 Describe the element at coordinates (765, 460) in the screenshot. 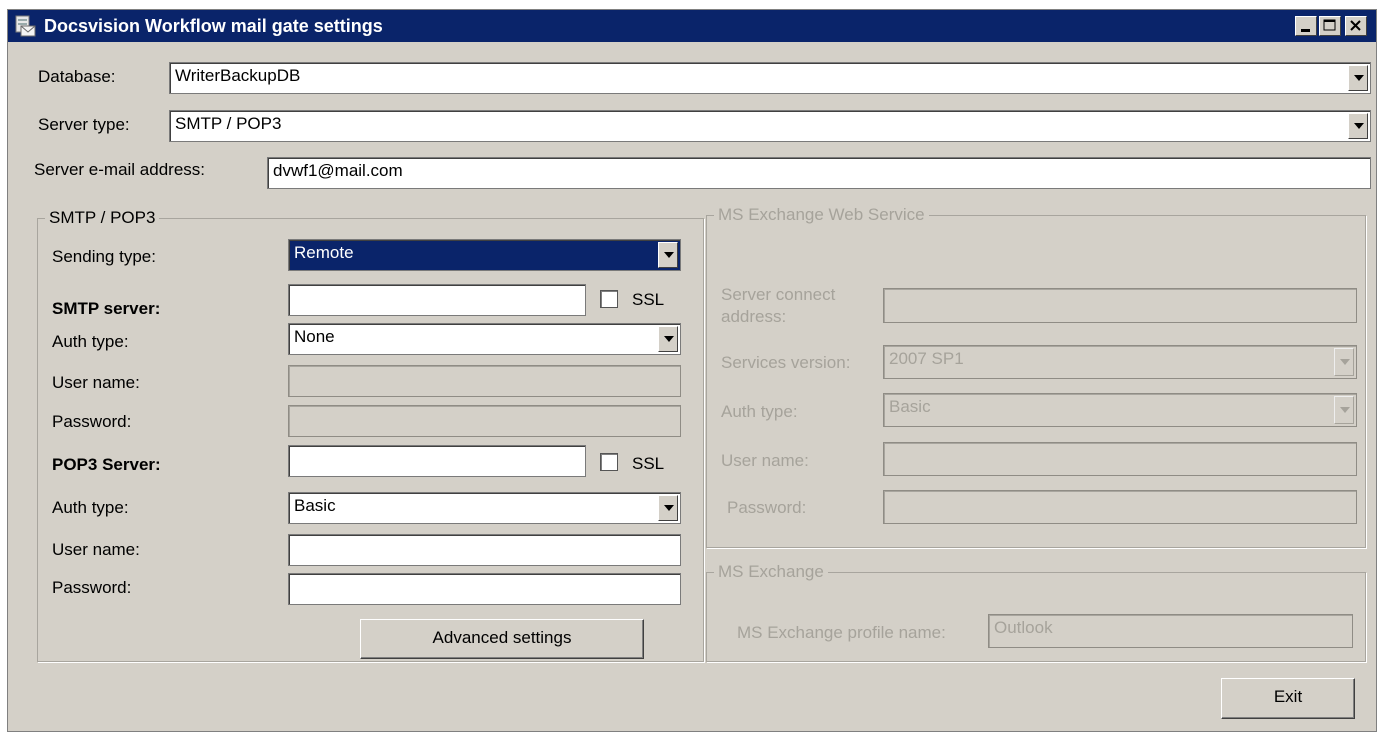

I see `ews-user-name-label: User name:` at that location.